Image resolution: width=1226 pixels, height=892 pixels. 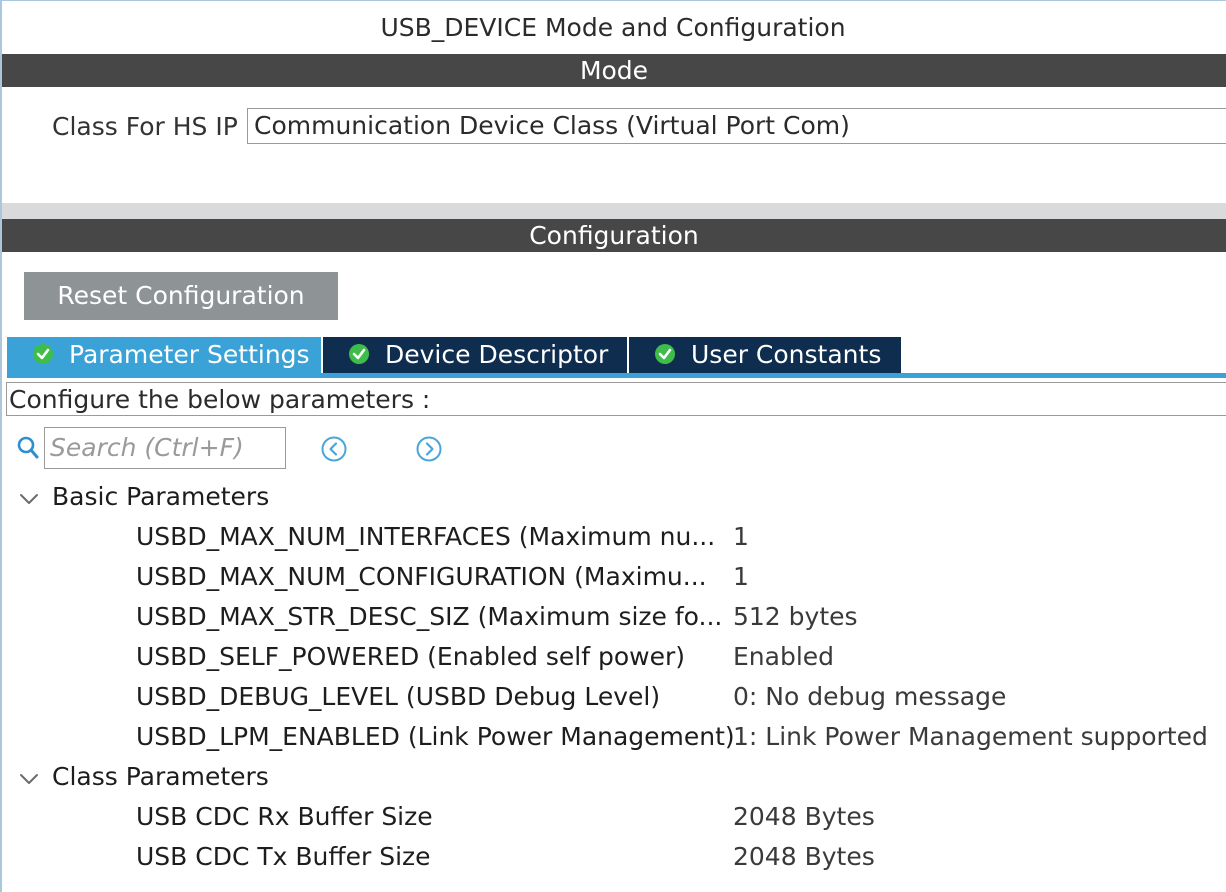 I want to click on panel-left-border, so click(x=1, y=446).